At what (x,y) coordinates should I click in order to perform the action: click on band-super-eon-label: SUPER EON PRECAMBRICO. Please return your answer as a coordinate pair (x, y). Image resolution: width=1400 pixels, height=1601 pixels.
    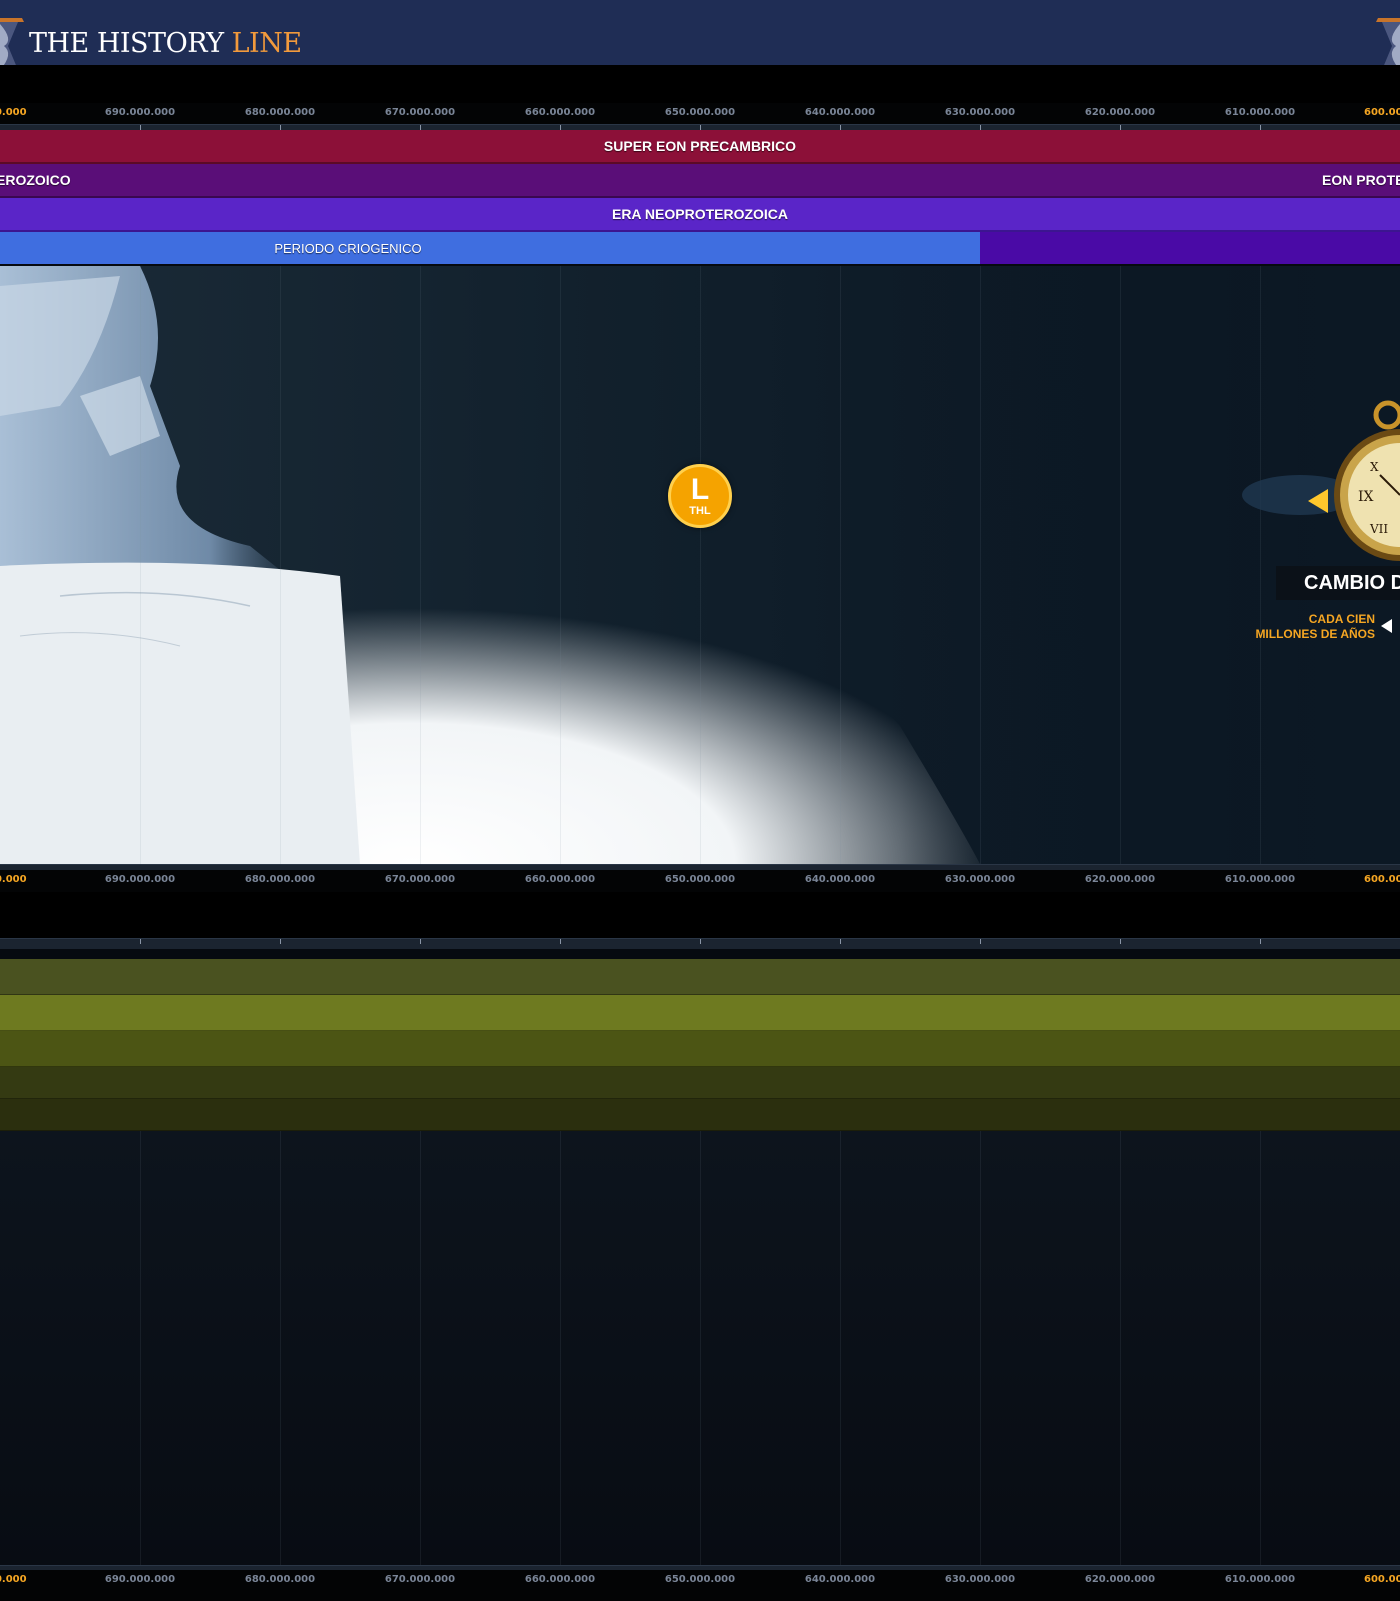
    Looking at the image, I should click on (700, 146).